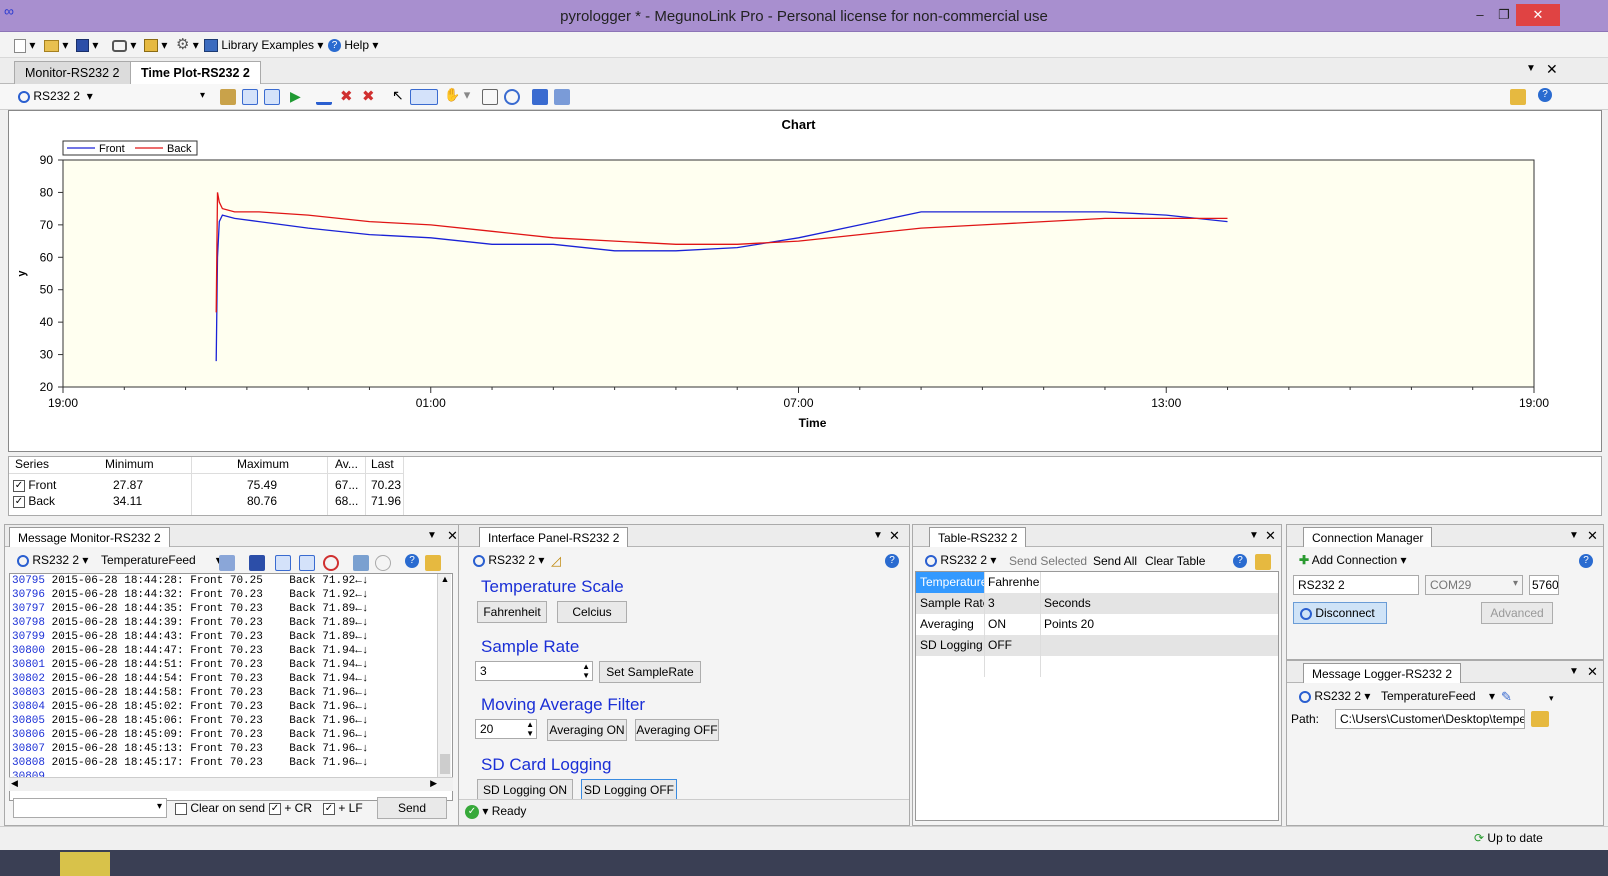 The height and width of the screenshot is (876, 1608). What do you see at coordinates (556, 561) in the screenshot?
I see `design-ruler-icon: ◿` at bounding box center [556, 561].